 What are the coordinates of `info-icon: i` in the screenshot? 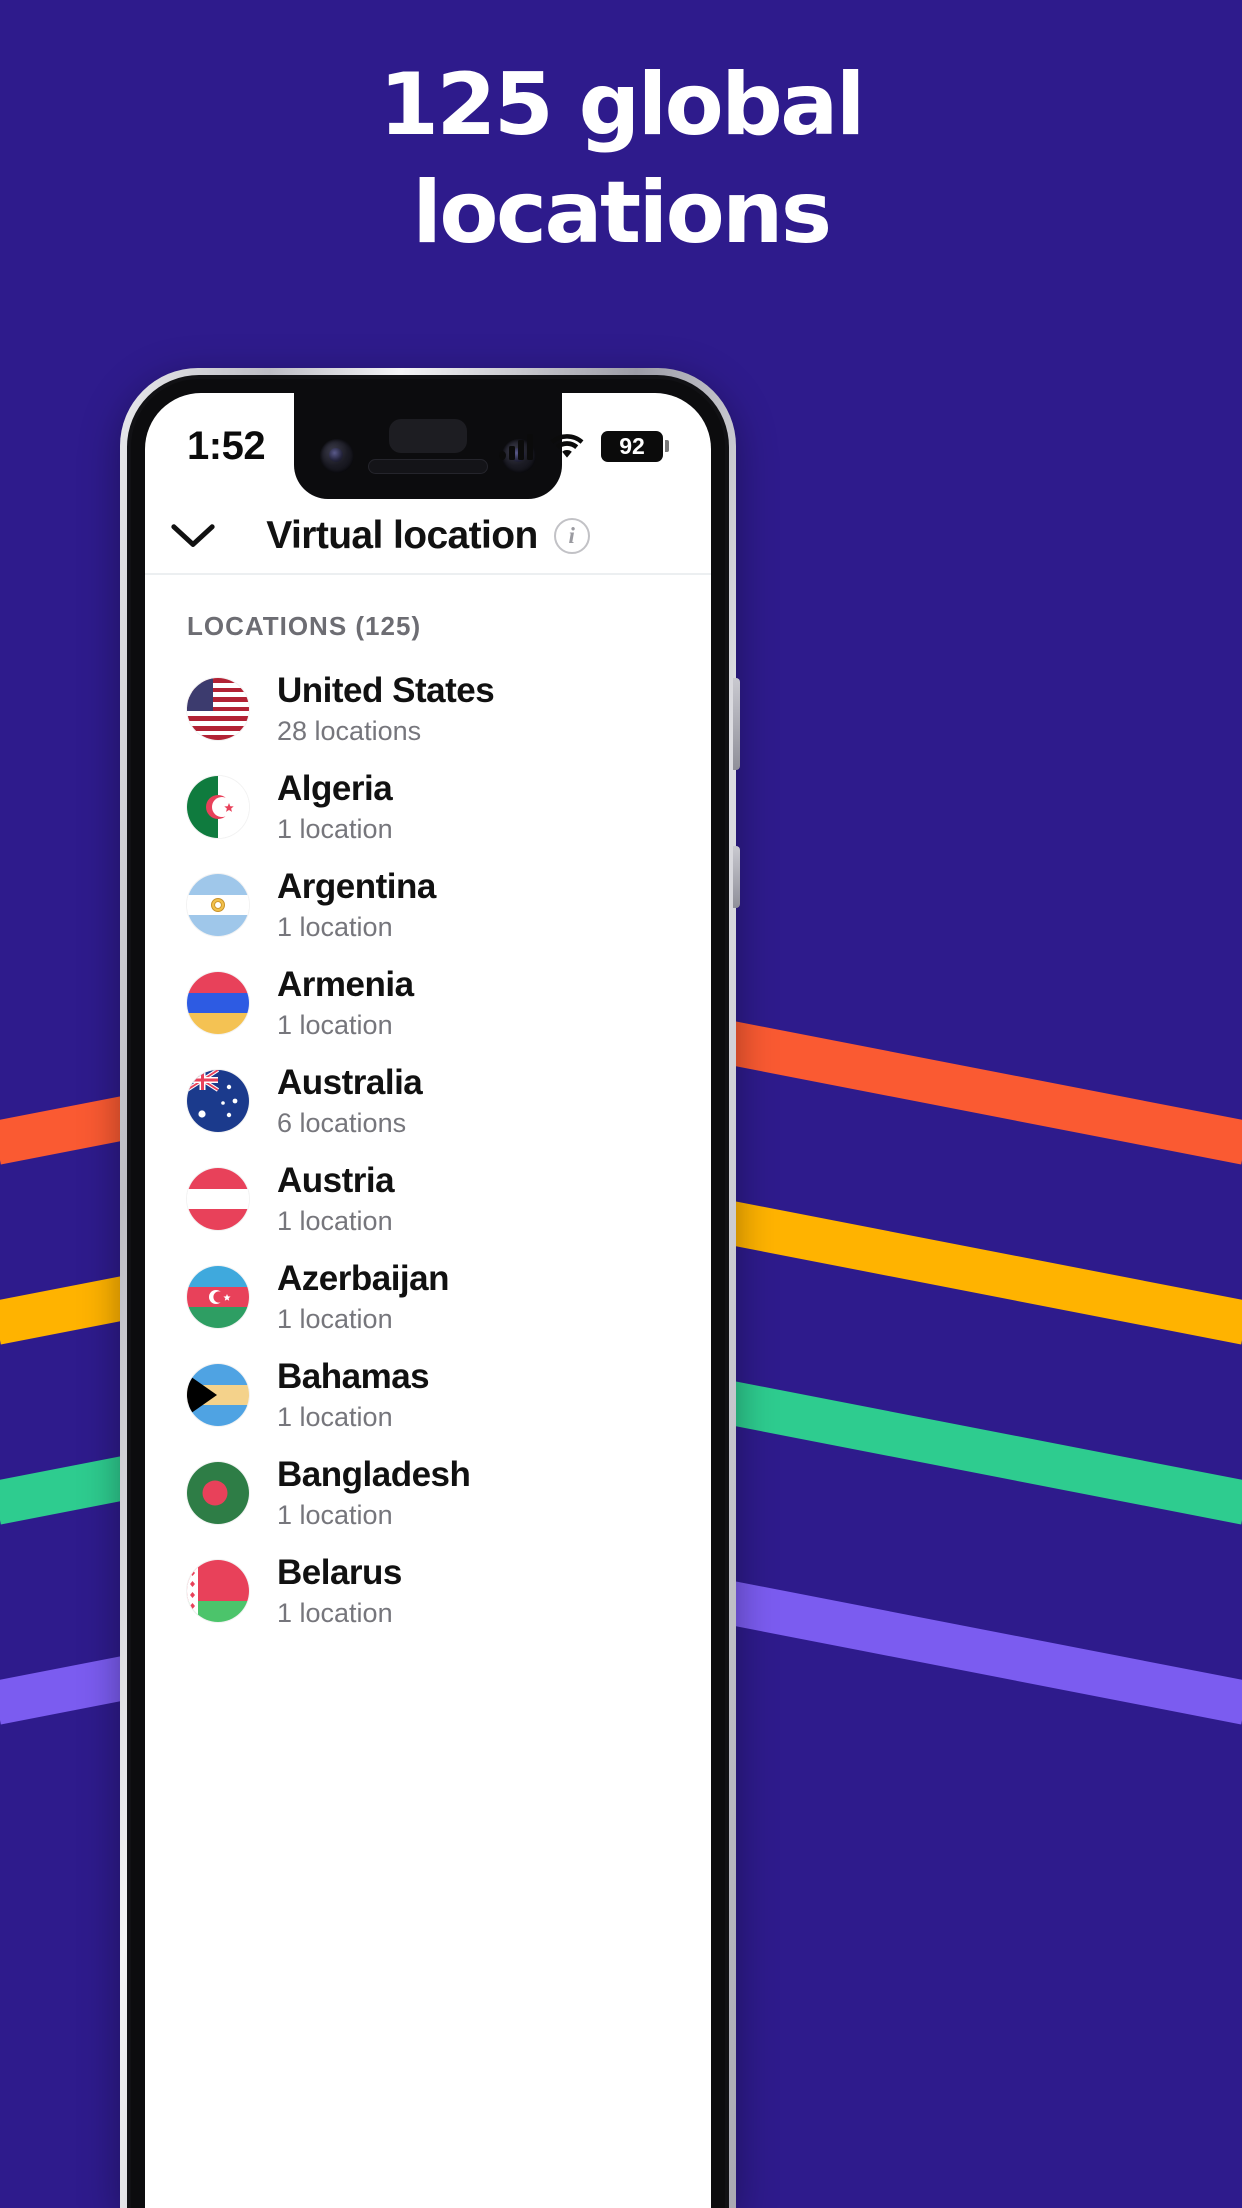 It's located at (571, 536).